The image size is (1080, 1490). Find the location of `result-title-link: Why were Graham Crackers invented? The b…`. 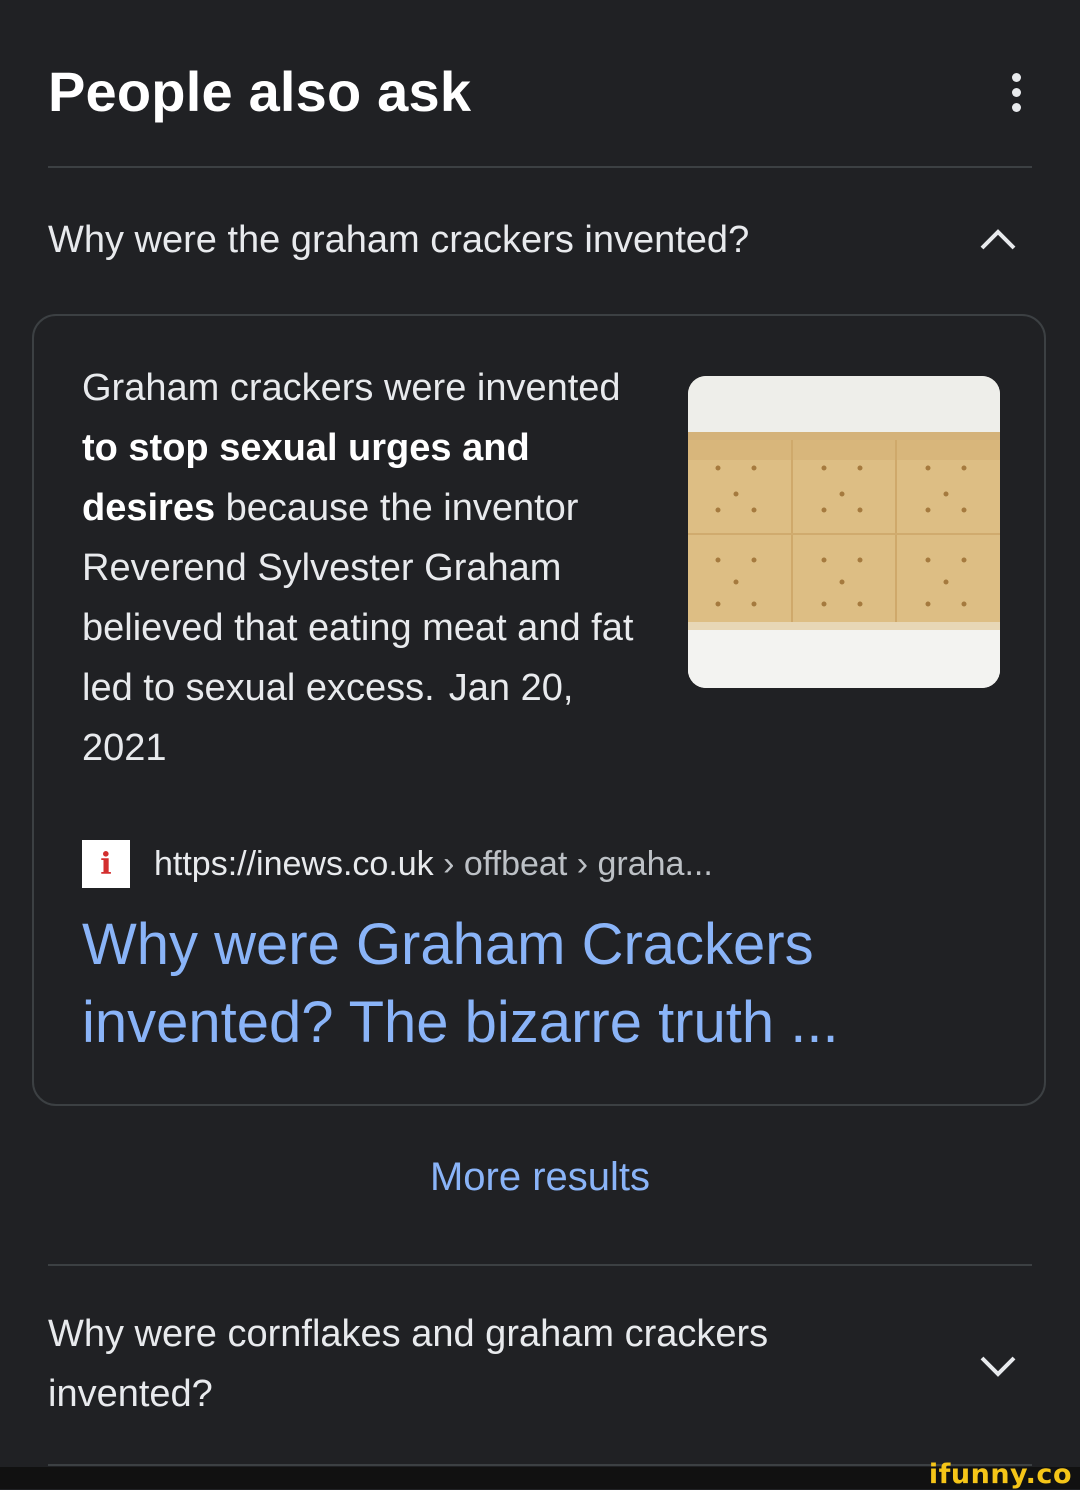

result-title-link: Why were Graham Crackers invented? The b… is located at coordinates (532, 984).